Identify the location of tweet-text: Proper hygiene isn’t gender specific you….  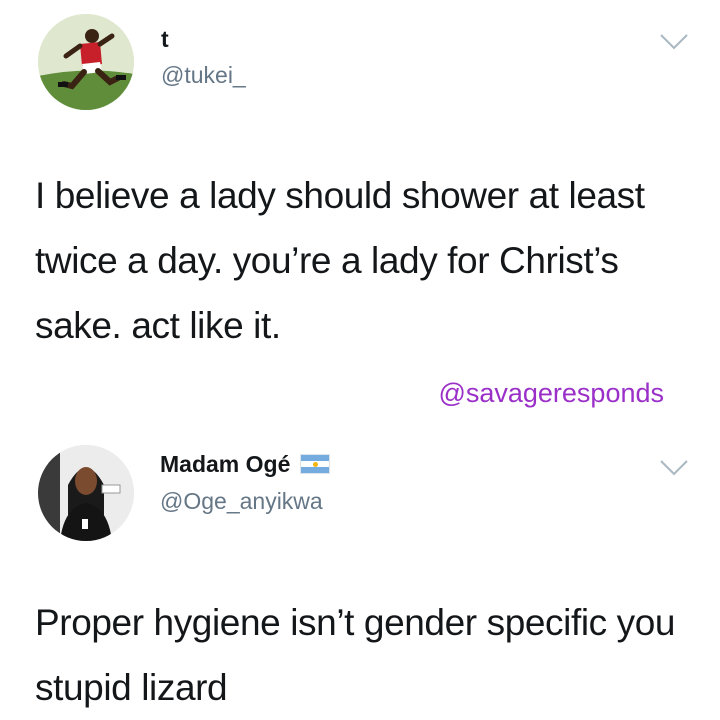
(355, 655).